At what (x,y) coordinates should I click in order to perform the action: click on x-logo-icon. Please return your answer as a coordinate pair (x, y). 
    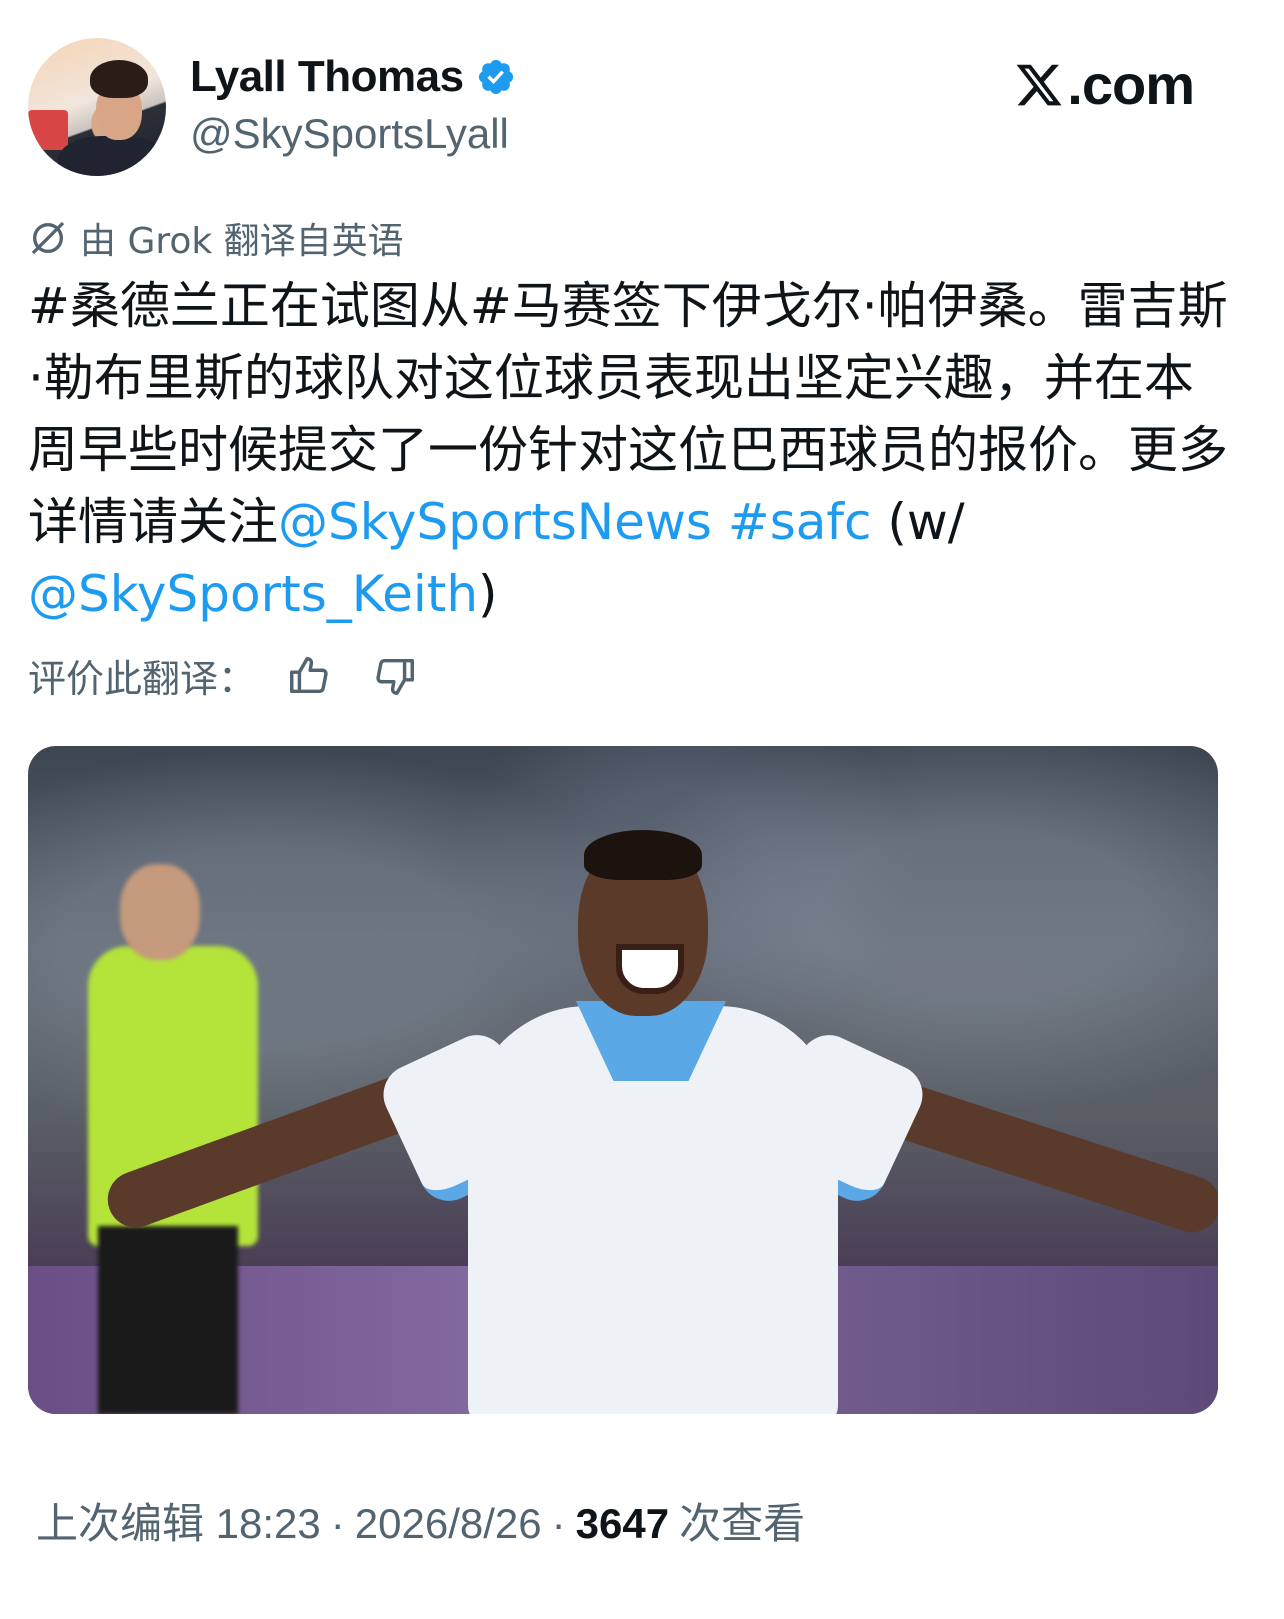
    Looking at the image, I should click on (1039, 84).